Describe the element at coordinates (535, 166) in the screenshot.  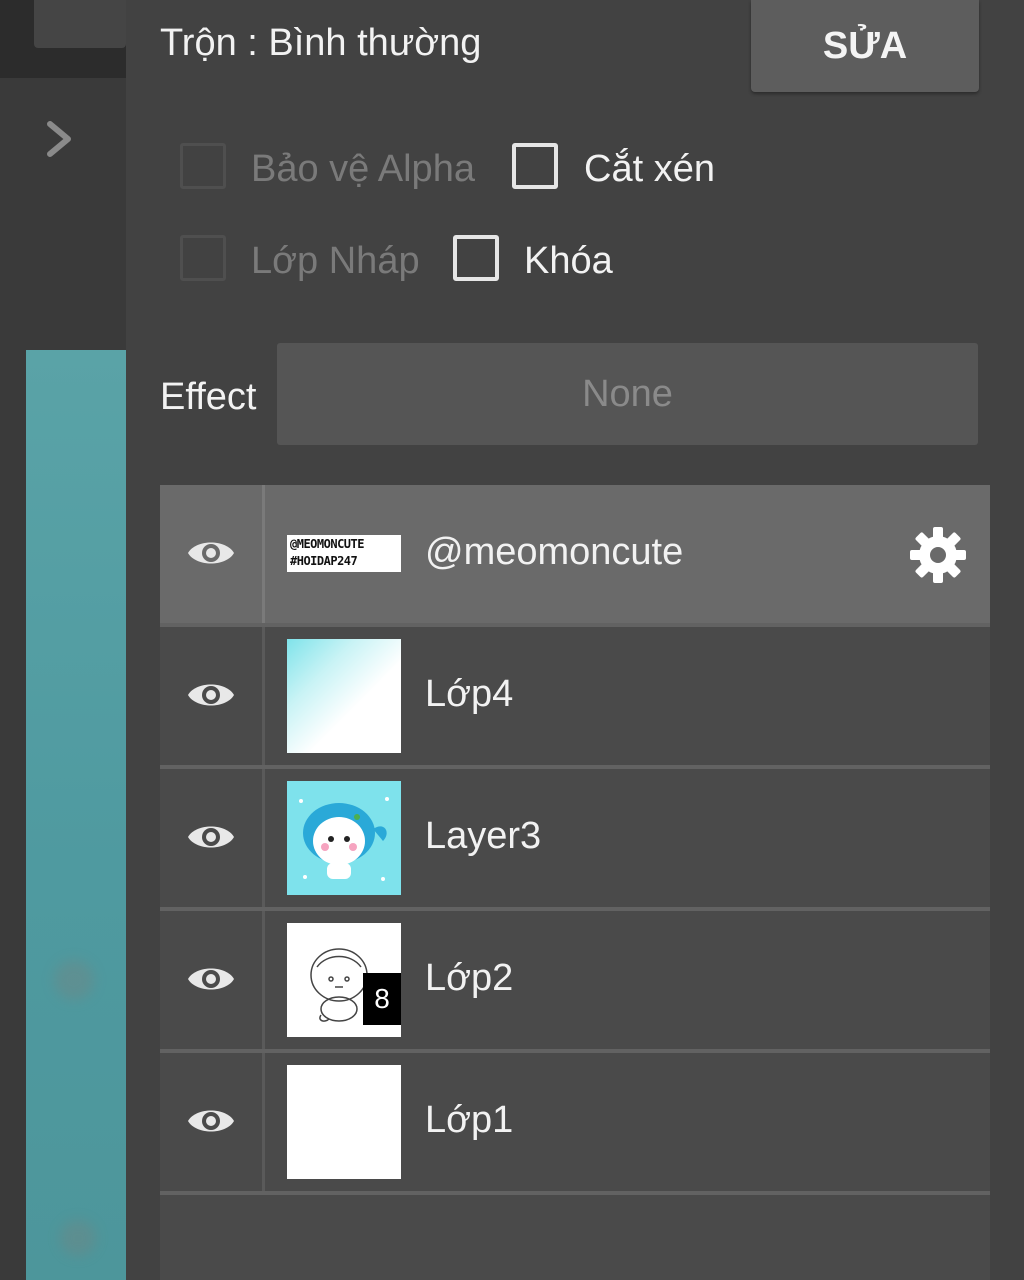
I see `clipping-checkbox` at that location.